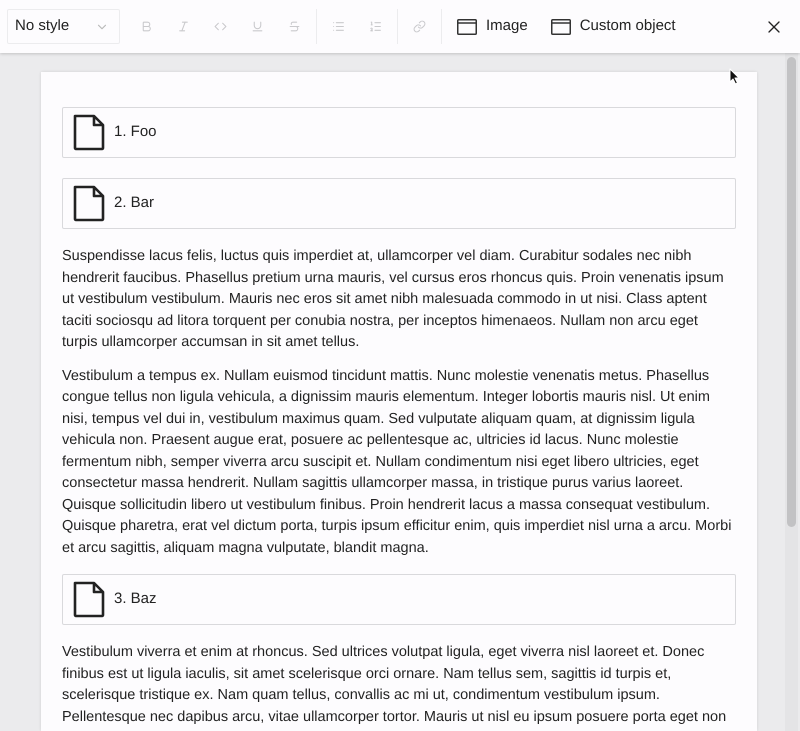  I want to click on object-block: 2. Bar, so click(399, 203).